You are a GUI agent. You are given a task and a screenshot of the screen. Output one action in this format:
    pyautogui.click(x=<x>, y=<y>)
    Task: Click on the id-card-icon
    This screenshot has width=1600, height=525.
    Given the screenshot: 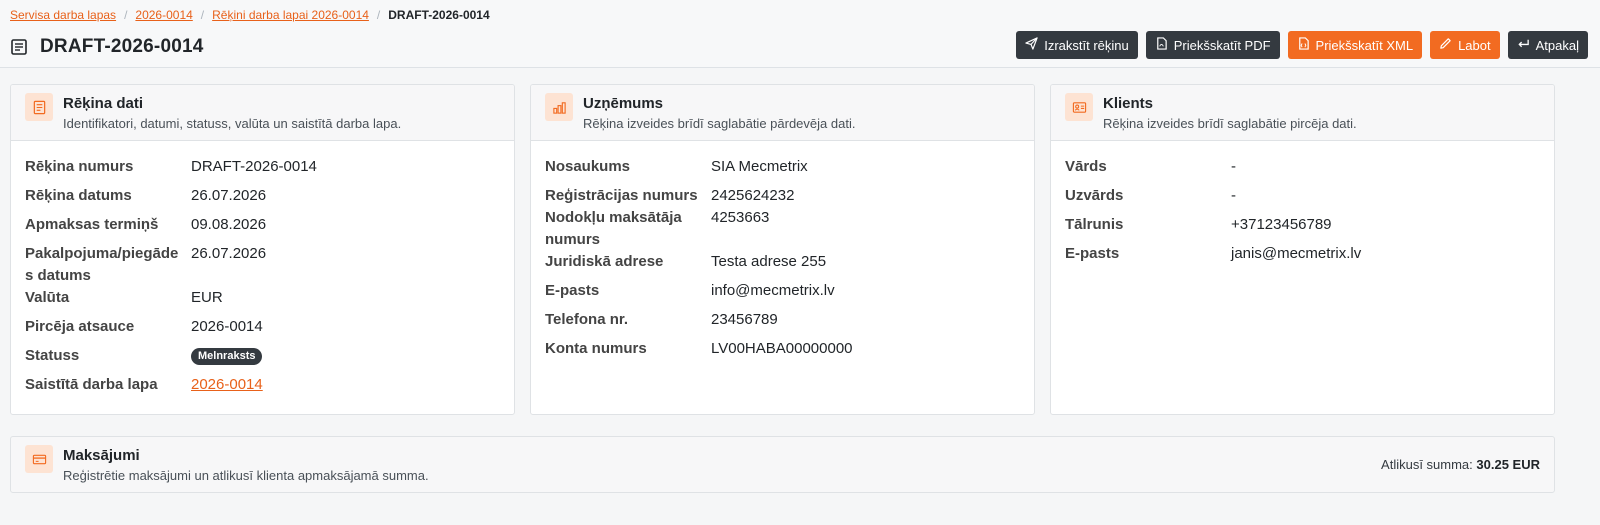 What is the action you would take?
    pyautogui.click(x=1079, y=107)
    